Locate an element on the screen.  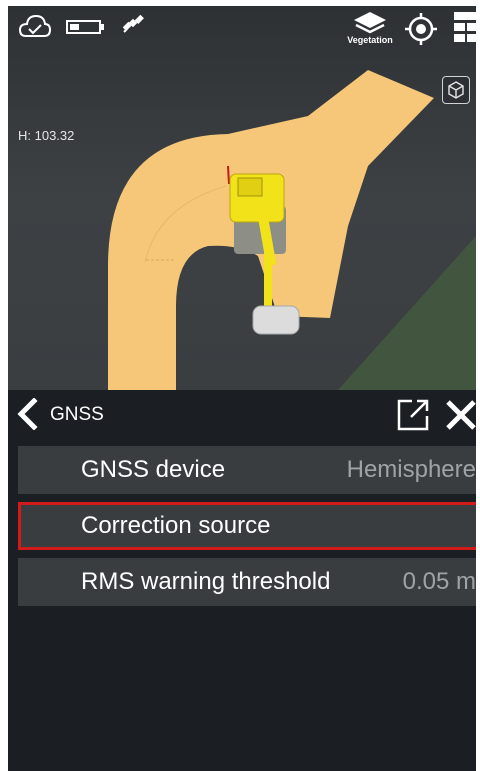
chevron-left-icon is located at coordinates (27, 414).